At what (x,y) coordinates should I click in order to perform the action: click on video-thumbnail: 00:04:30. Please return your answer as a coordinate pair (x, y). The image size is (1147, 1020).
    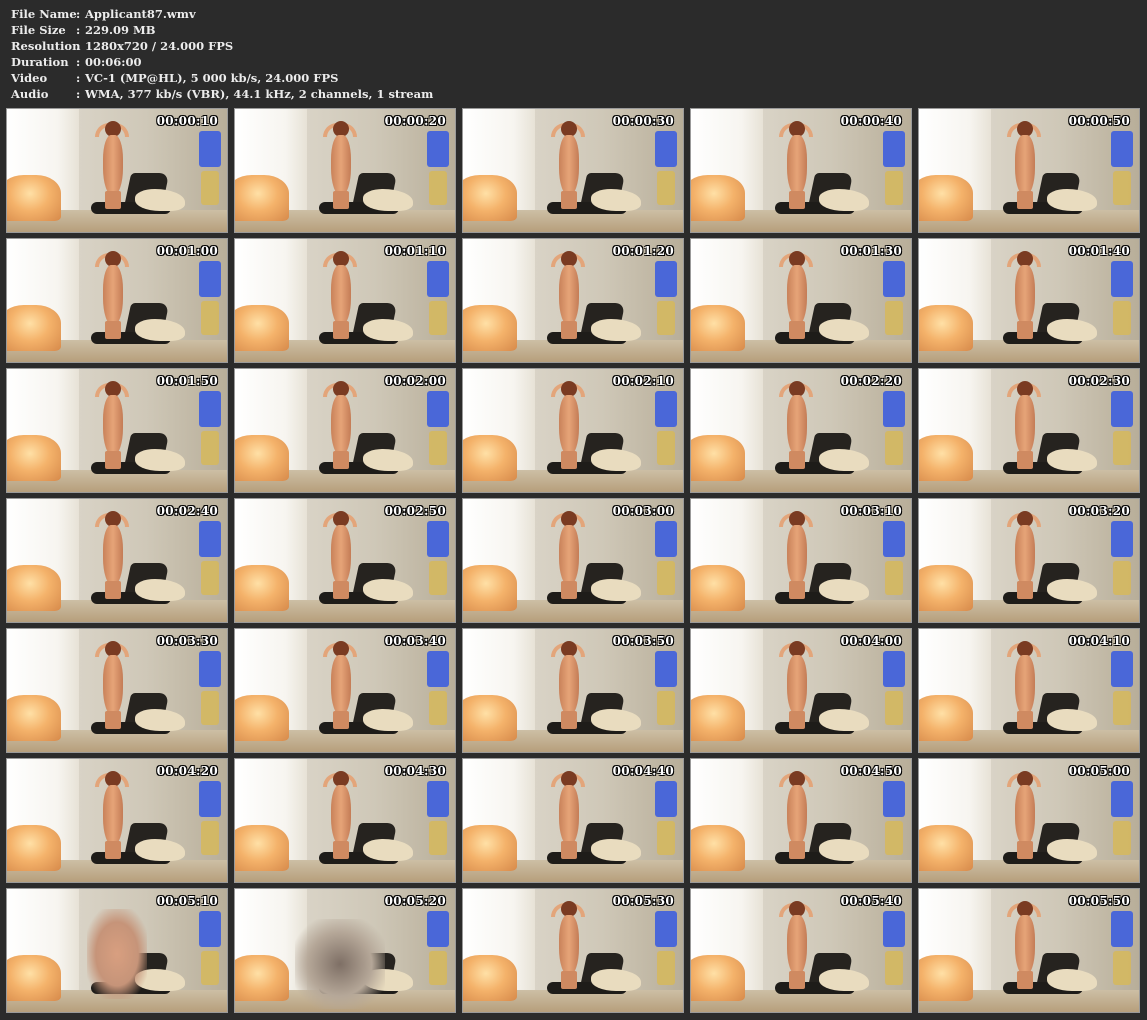
    Looking at the image, I should click on (345, 820).